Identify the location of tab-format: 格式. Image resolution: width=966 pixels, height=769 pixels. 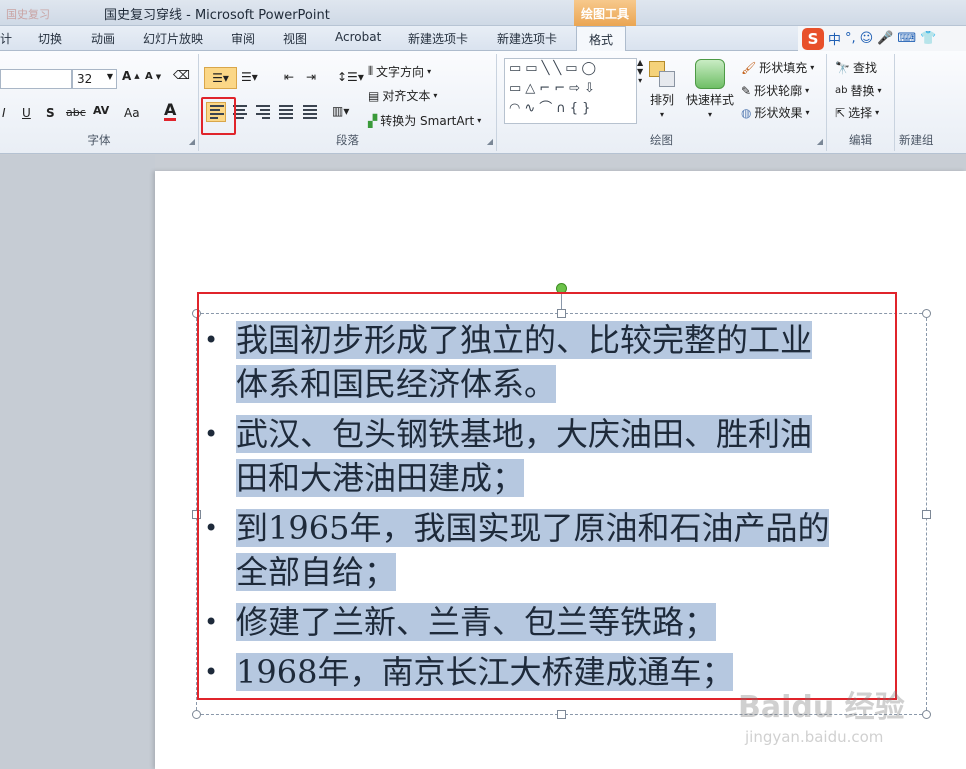
(601, 39).